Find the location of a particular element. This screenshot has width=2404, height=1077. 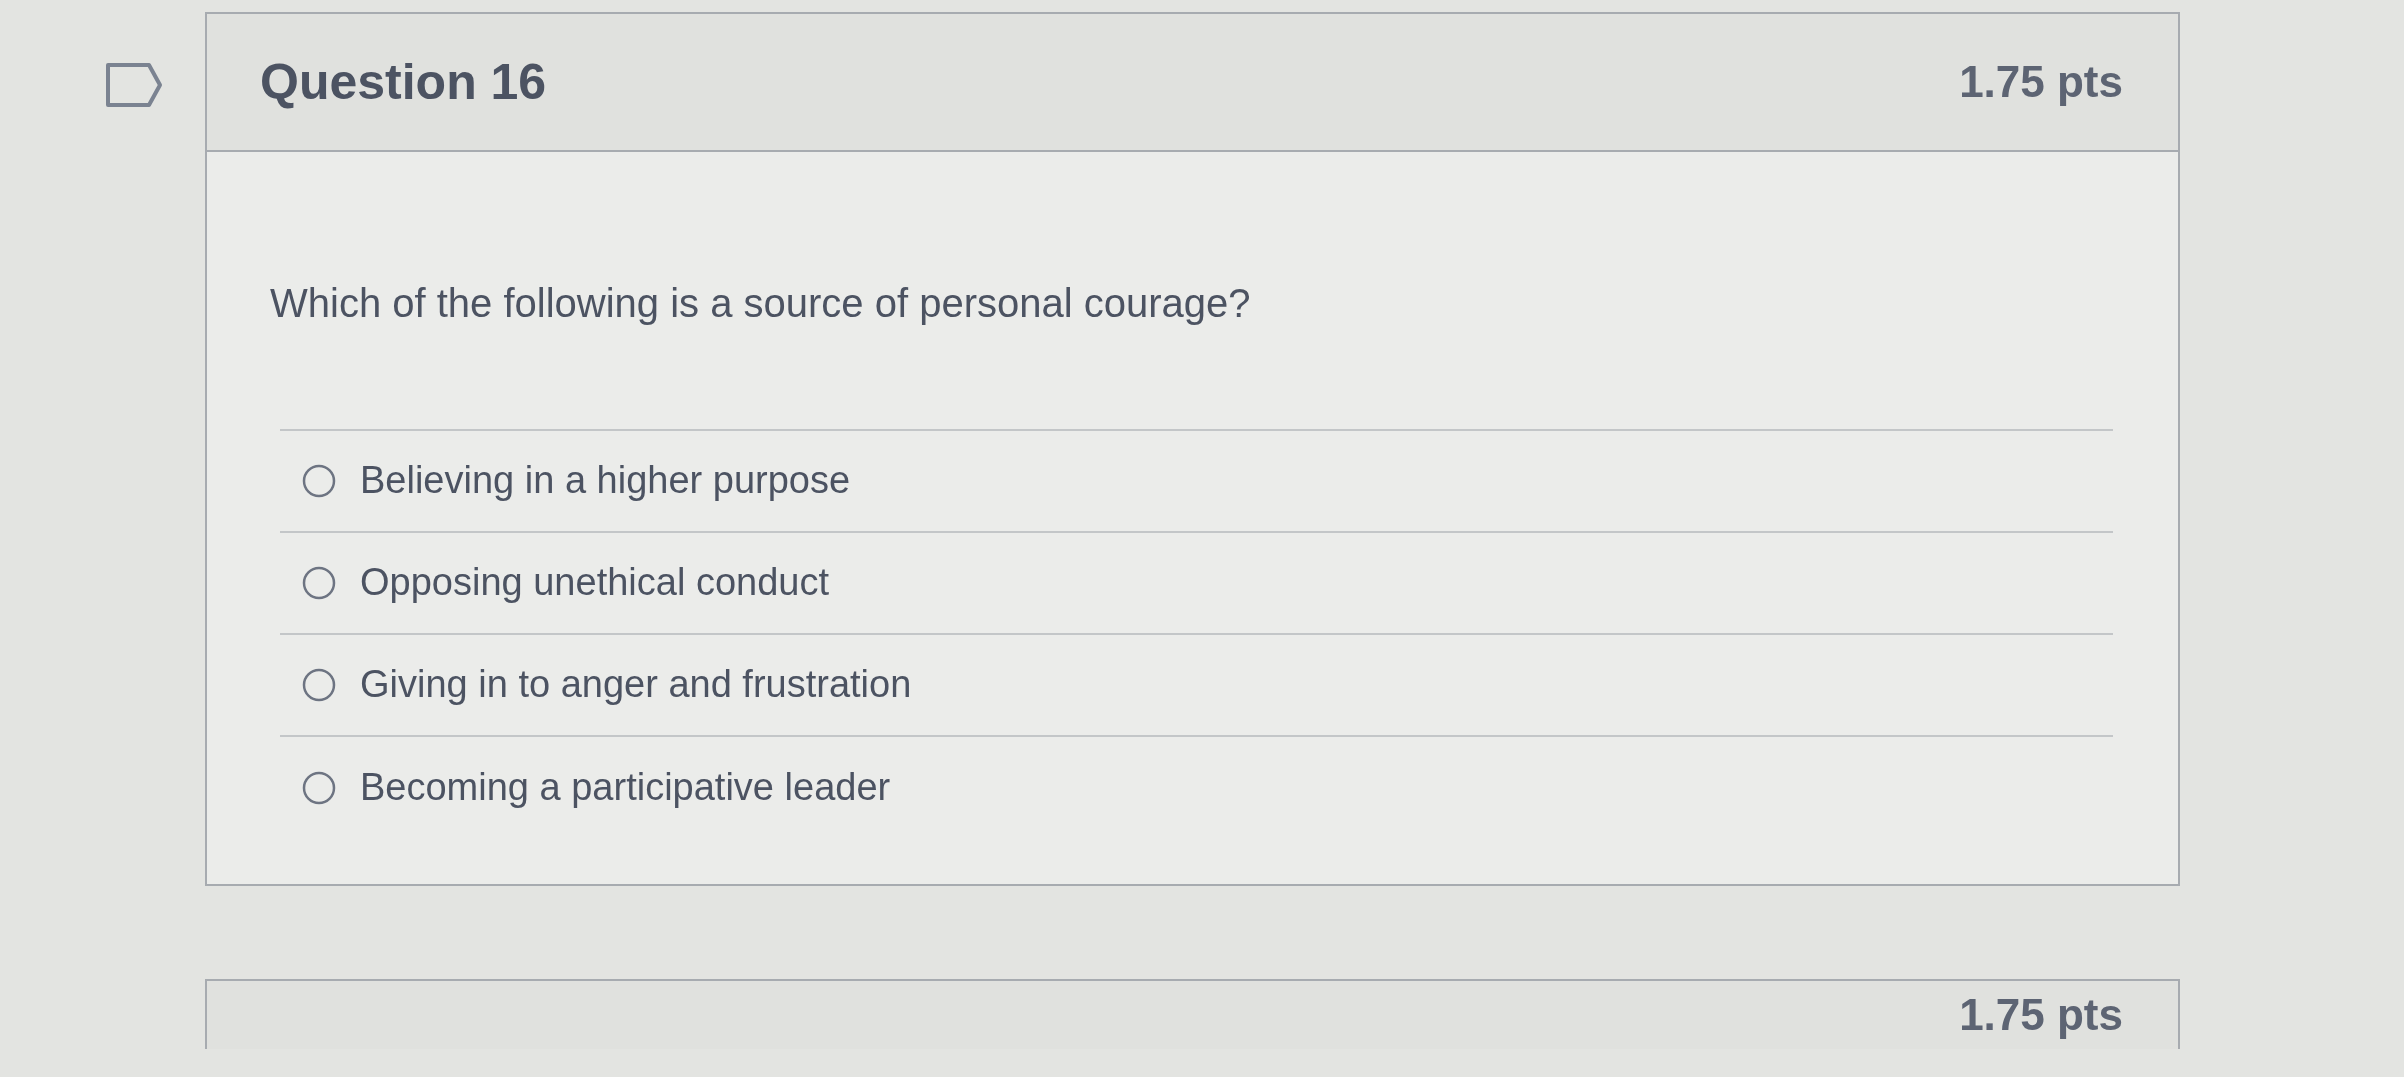

bookmark-flag-icon is located at coordinates (134, 85).